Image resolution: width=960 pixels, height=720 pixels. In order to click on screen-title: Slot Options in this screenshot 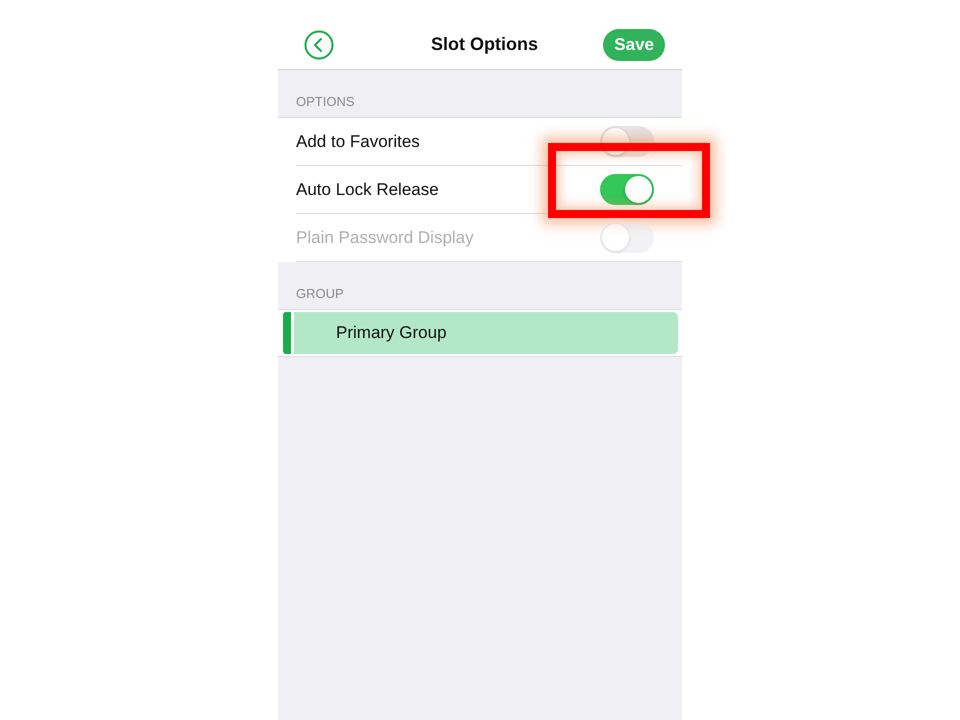, I will do `click(484, 44)`.